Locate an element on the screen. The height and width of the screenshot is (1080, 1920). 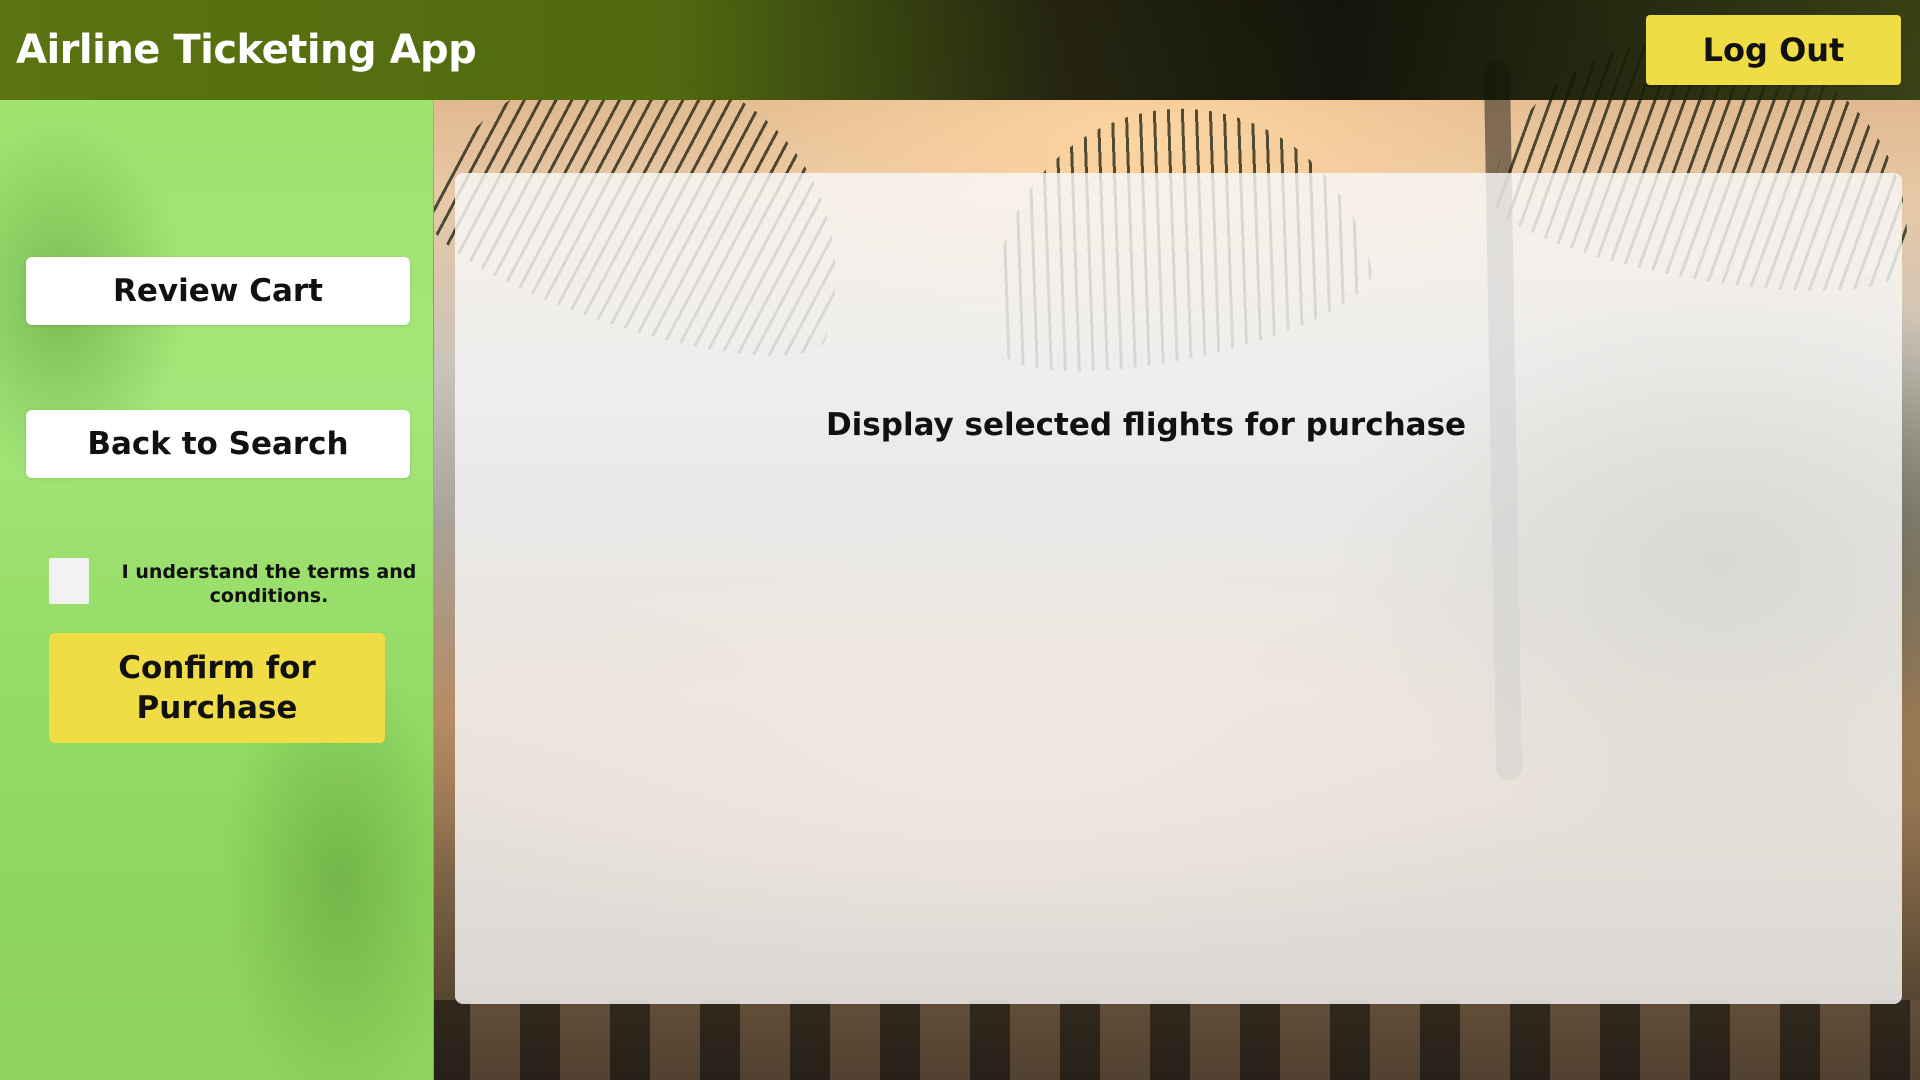
top-header: Airline Ticketing App Log Out is located at coordinates (960, 50).